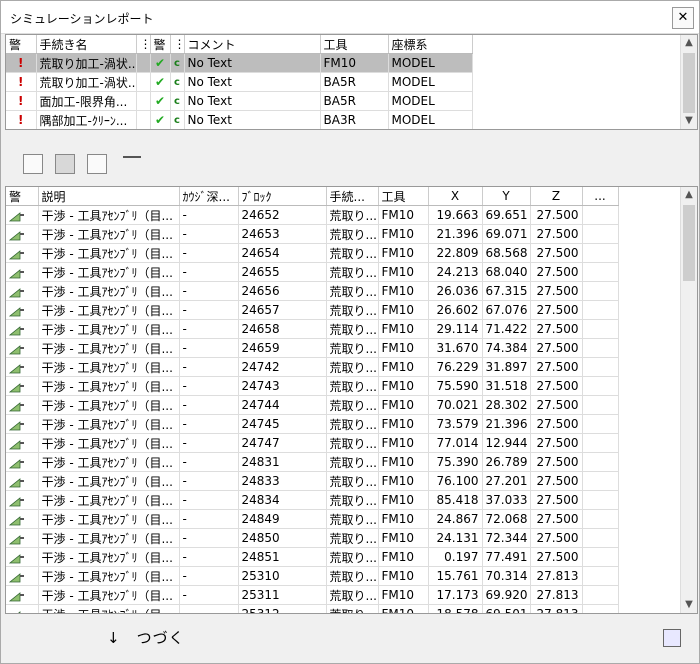 Image resolution: width=700 pixels, height=664 pixels. What do you see at coordinates (97, 164) in the screenshot?
I see `detail-view-icon` at bounding box center [97, 164].